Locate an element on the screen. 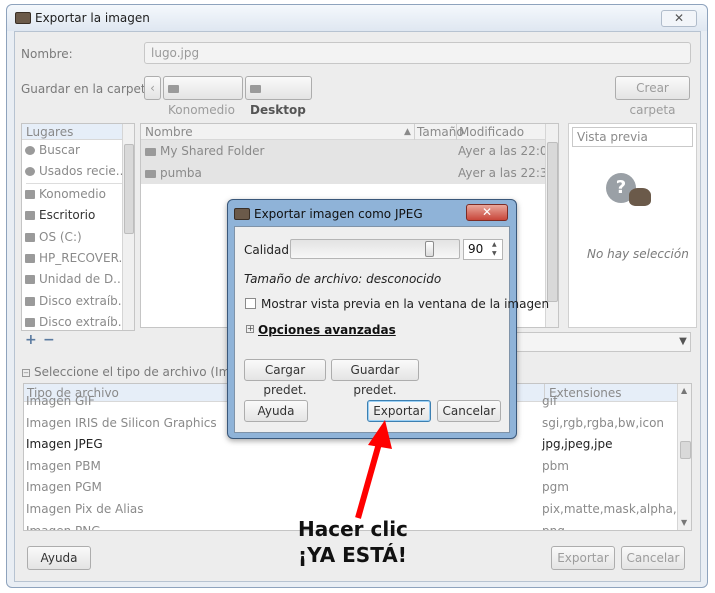 This screenshot has height=593, width=715. places-item: OS (C:) is located at coordinates (78, 237).